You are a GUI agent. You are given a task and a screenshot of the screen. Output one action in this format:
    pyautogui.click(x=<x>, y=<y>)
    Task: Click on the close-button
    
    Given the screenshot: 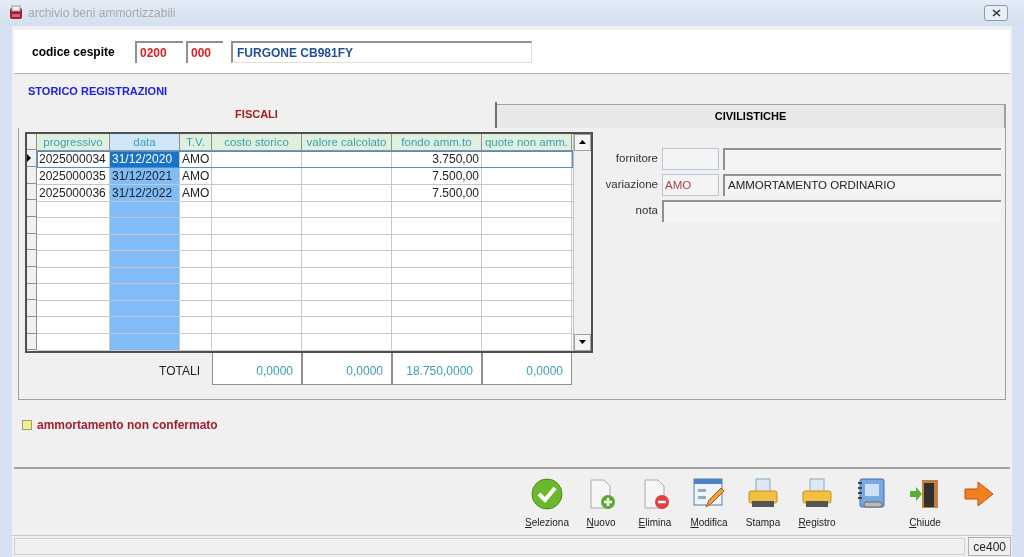 What is the action you would take?
    pyautogui.click(x=996, y=13)
    